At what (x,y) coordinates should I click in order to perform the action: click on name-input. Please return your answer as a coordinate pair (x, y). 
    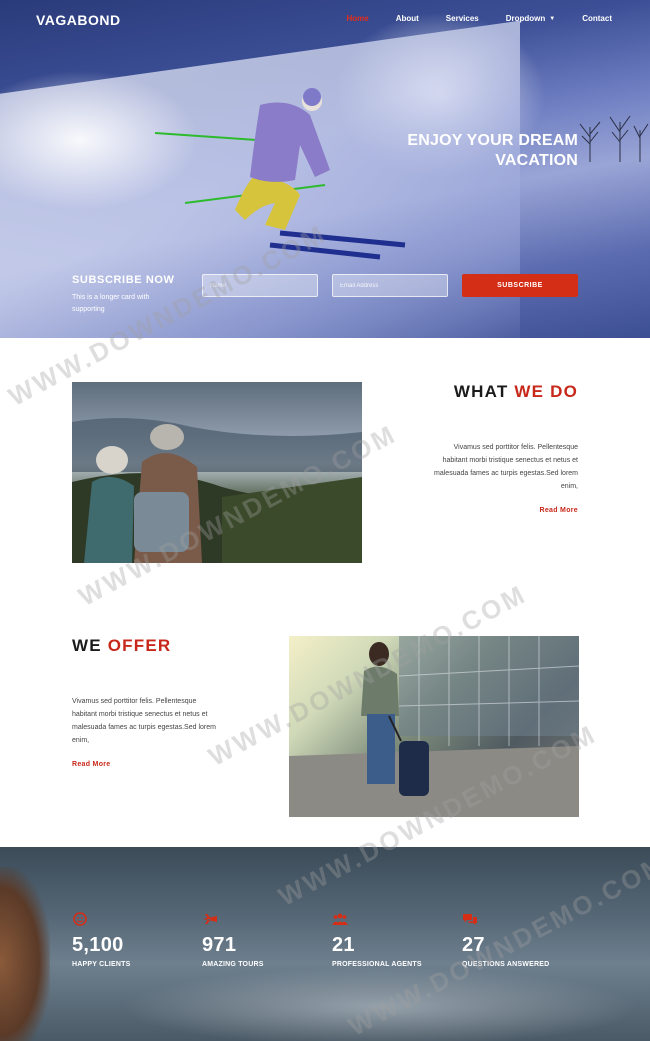
    Looking at the image, I should click on (260, 285).